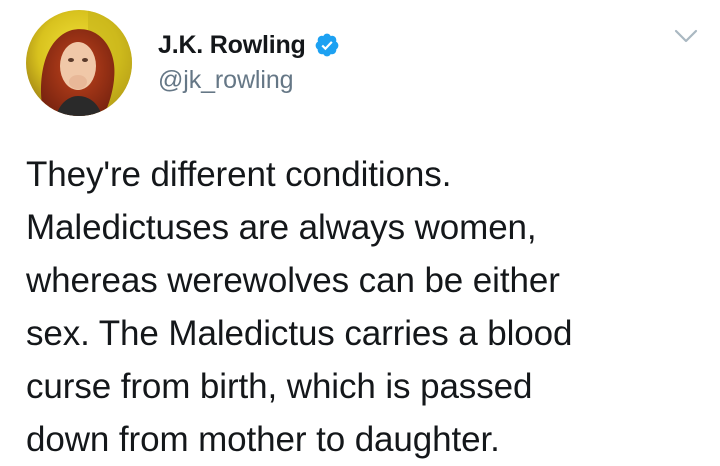 This screenshot has height=466, width=720. I want to click on chevron-down-icon, so click(686, 37).